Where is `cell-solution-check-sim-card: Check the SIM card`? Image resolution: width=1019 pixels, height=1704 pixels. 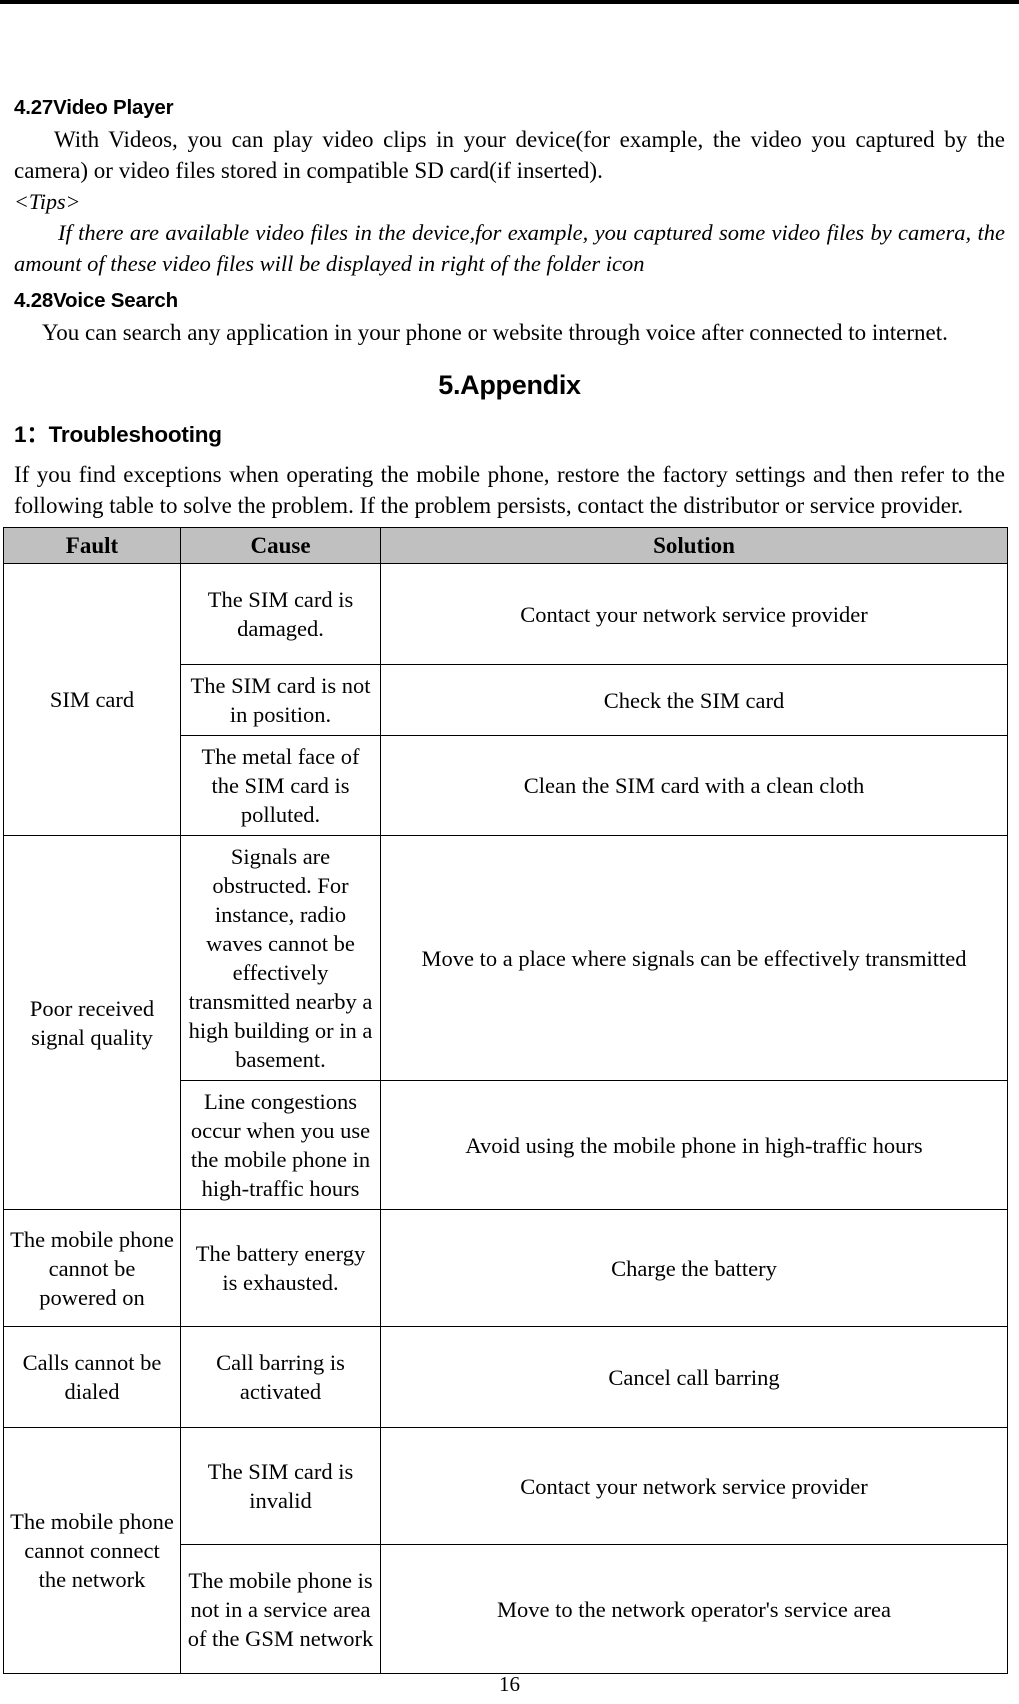 cell-solution-check-sim-card: Check the SIM card is located at coordinates (694, 700).